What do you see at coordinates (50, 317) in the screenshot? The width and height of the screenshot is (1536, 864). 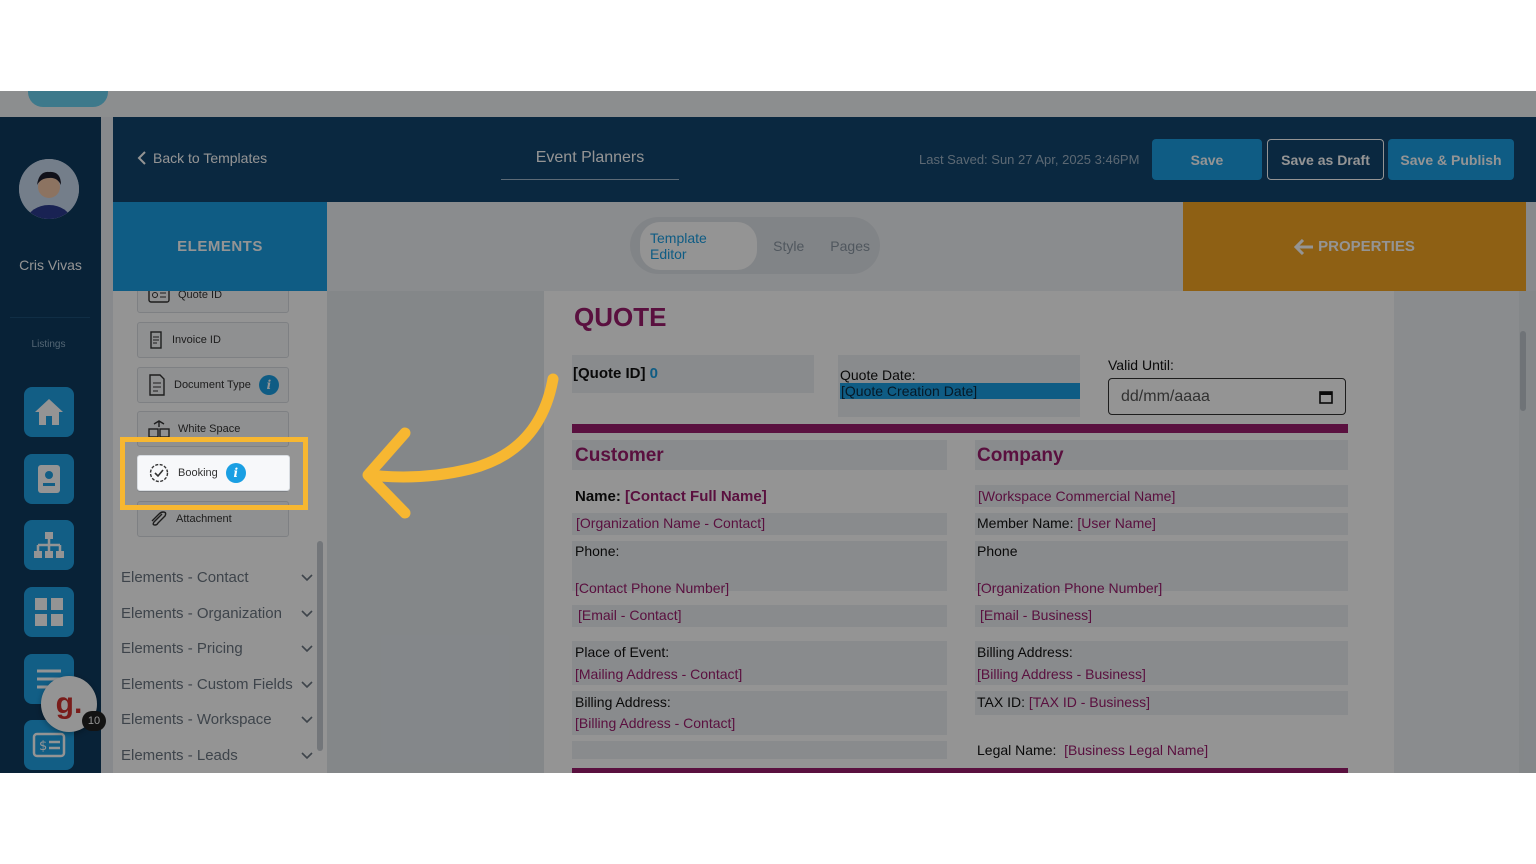 I see `rail-divider` at bounding box center [50, 317].